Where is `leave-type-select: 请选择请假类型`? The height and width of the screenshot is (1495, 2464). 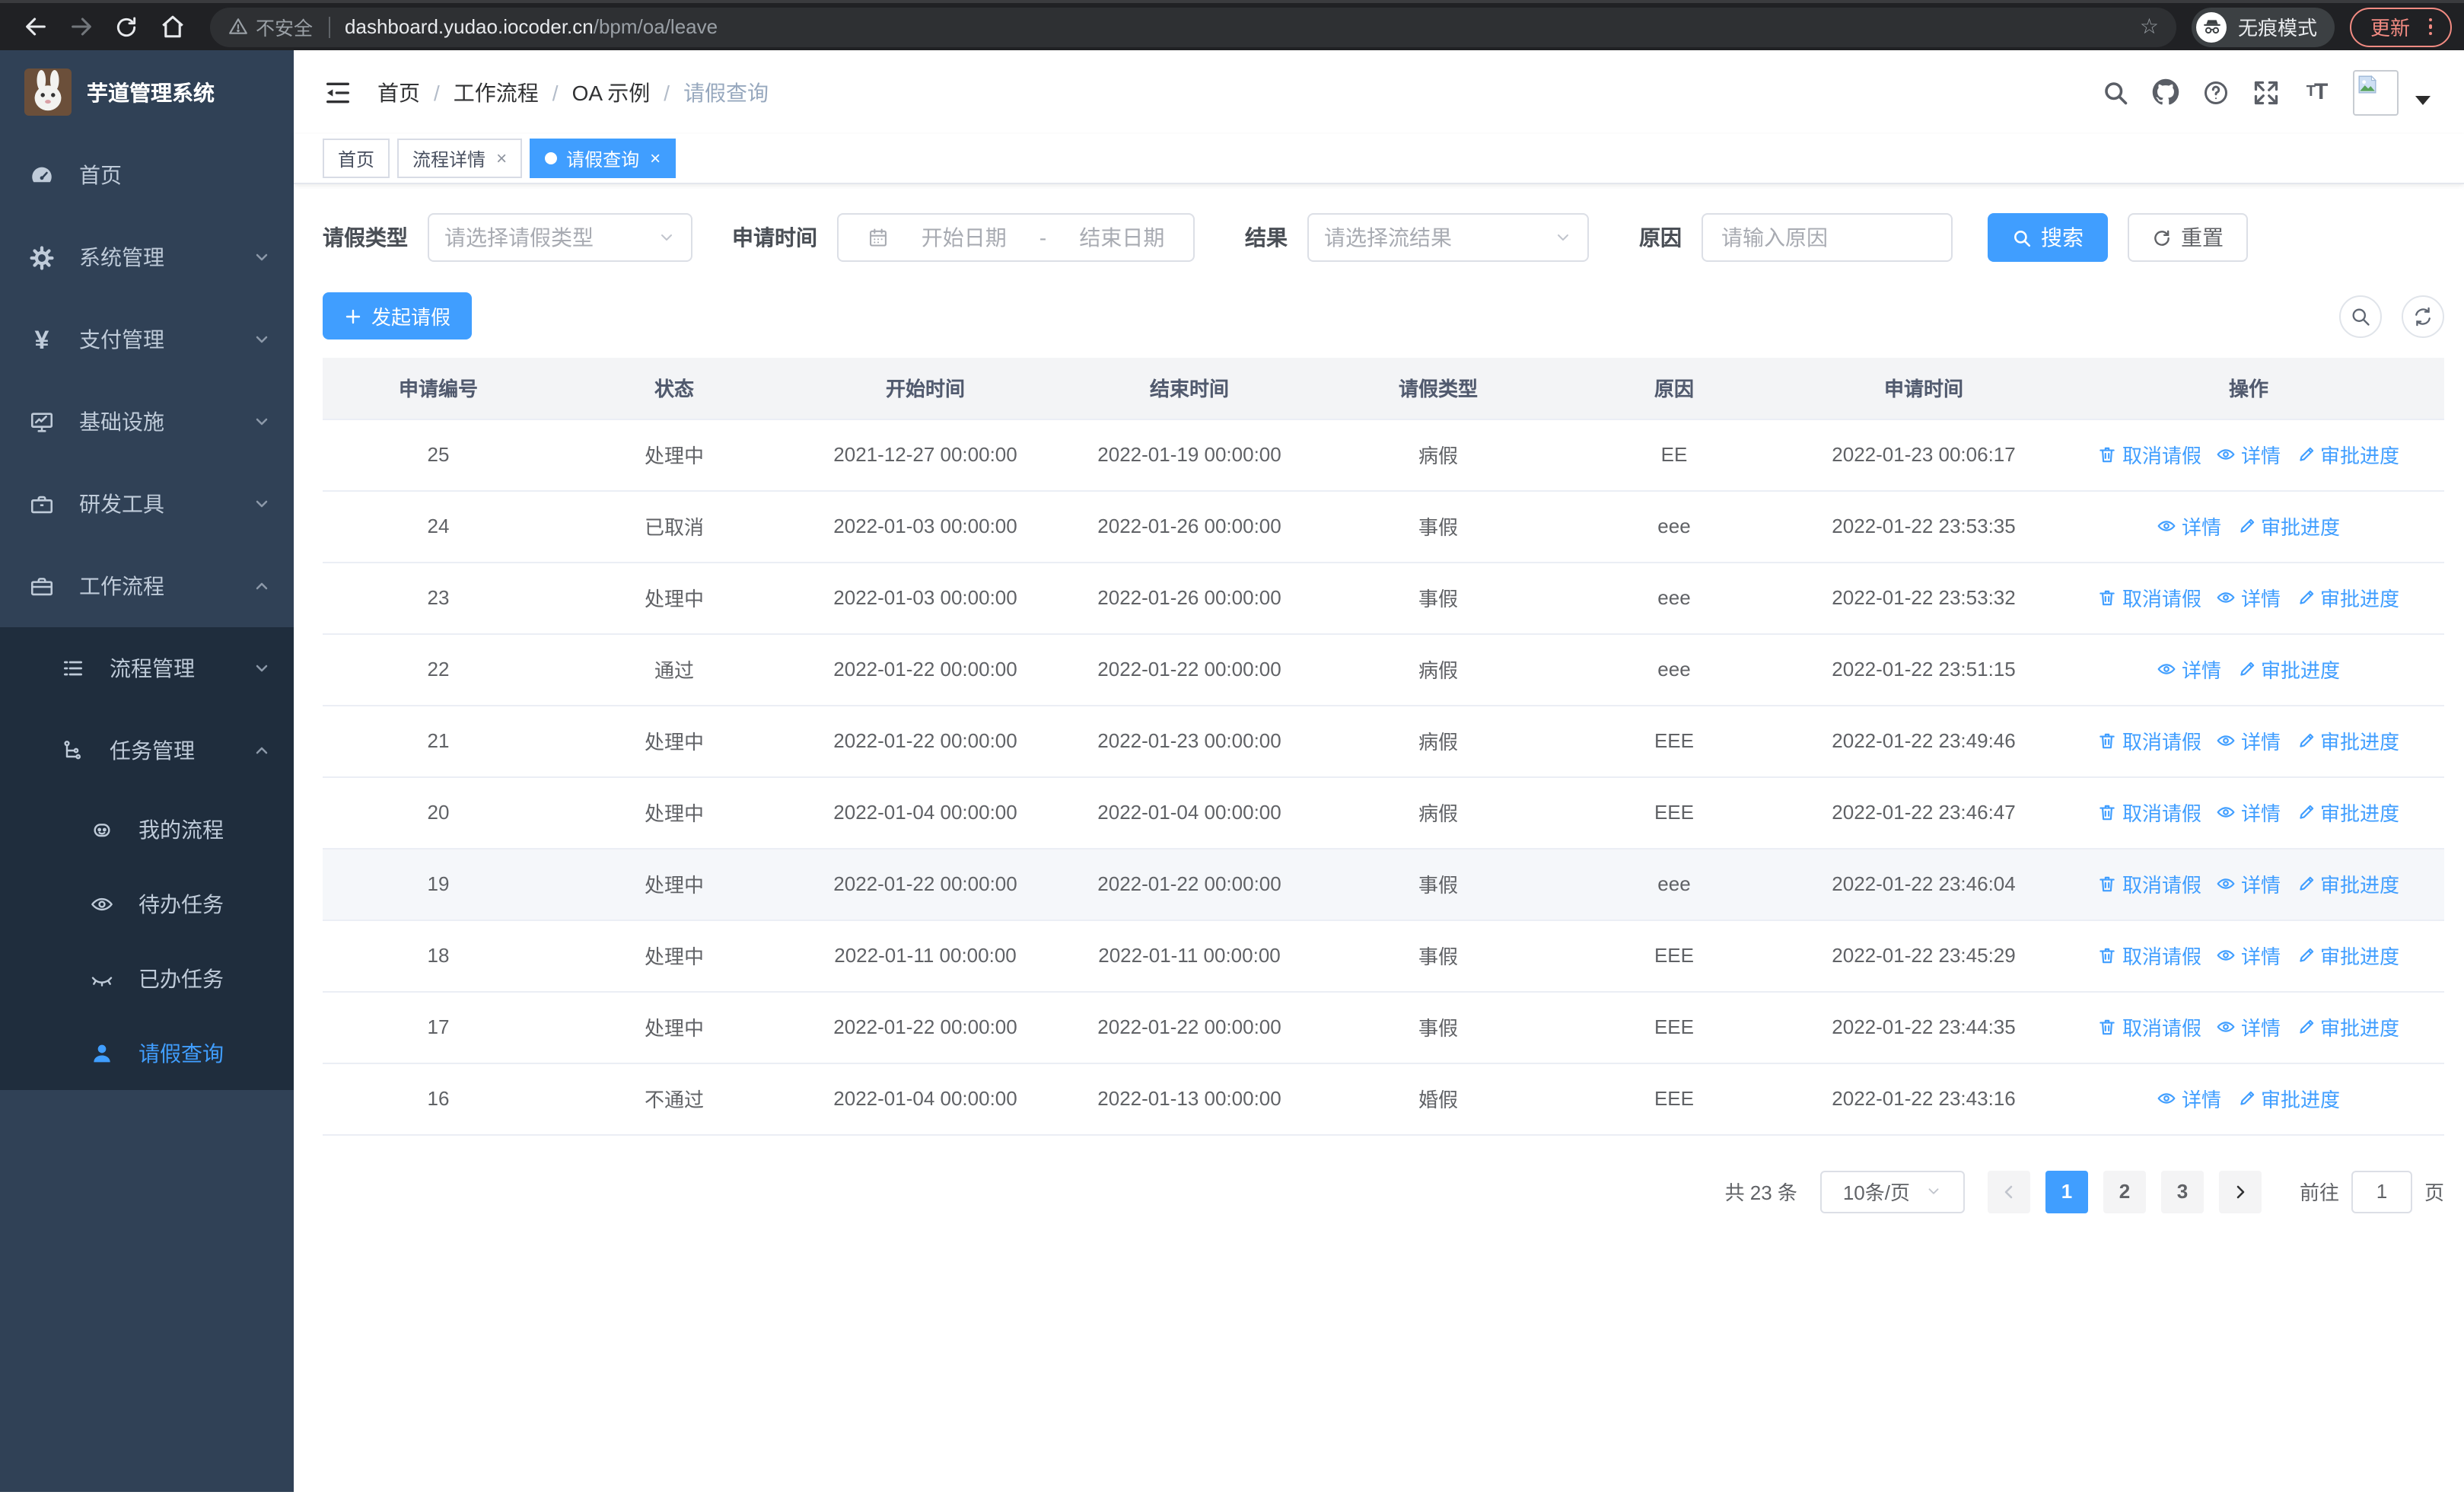
leave-type-select: 请选择请假类型 is located at coordinates (560, 237).